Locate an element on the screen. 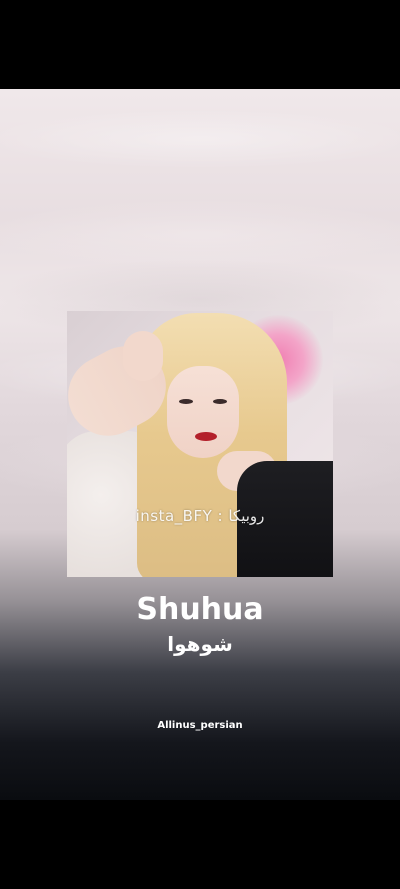 The height and width of the screenshot is (889, 400). bottom-letterbox is located at coordinates (200, 844).